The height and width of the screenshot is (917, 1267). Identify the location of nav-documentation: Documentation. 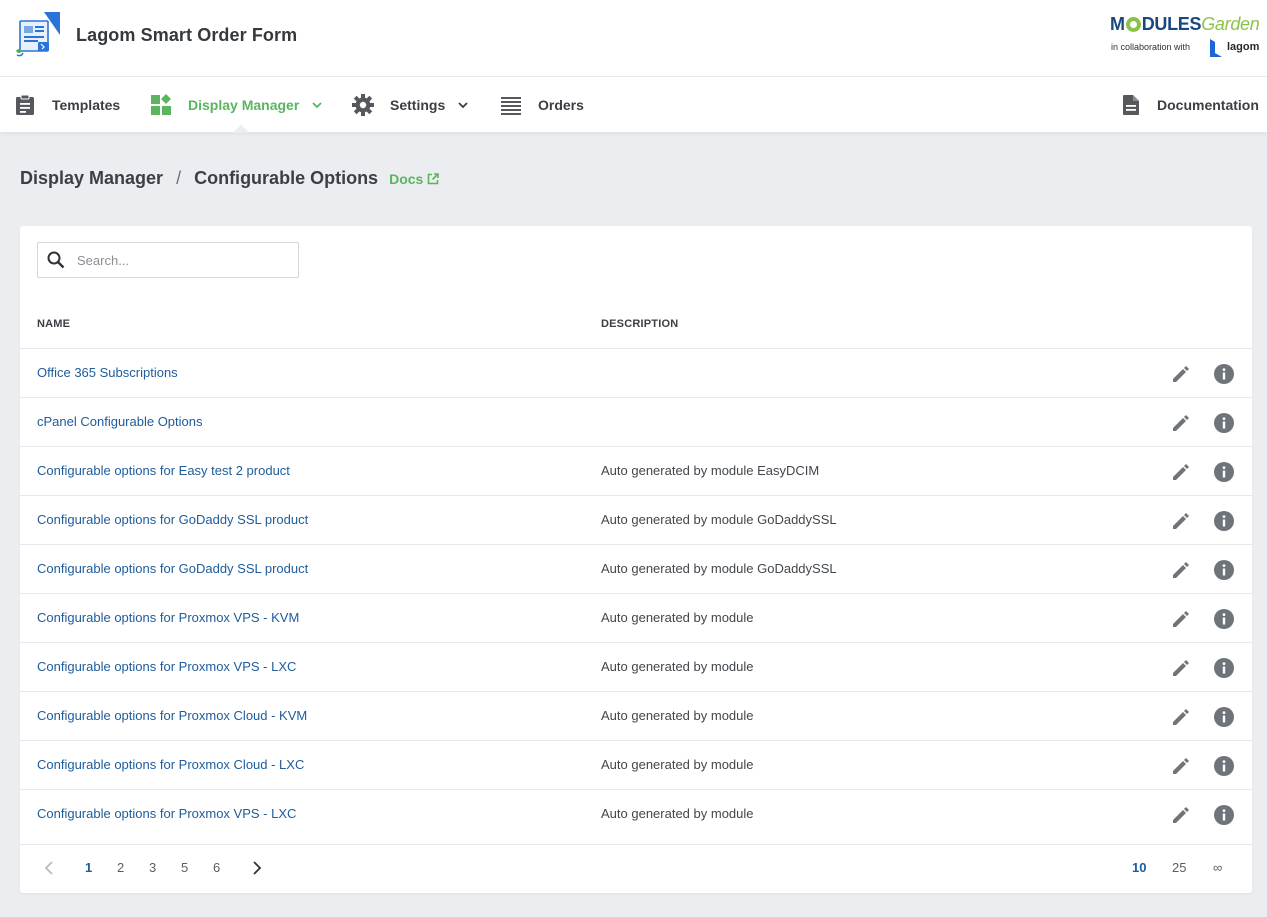
(1189, 104).